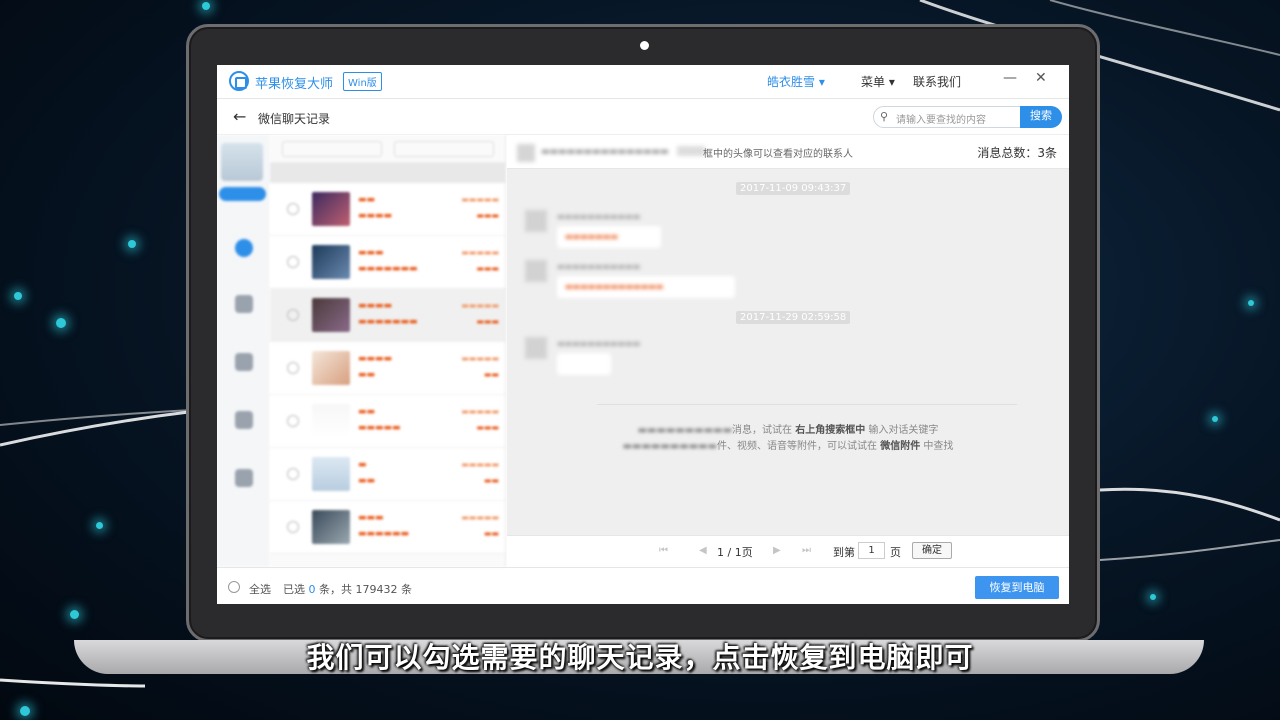  What do you see at coordinates (703, 550) in the screenshot?
I see `prev-page-icon: ◀` at bounding box center [703, 550].